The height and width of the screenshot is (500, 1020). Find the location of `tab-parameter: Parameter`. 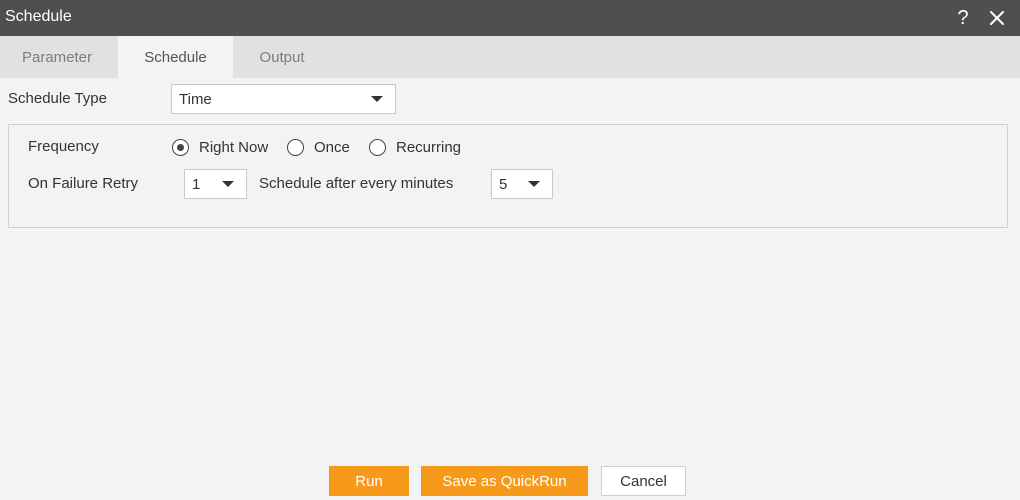

tab-parameter: Parameter is located at coordinates (57, 57).